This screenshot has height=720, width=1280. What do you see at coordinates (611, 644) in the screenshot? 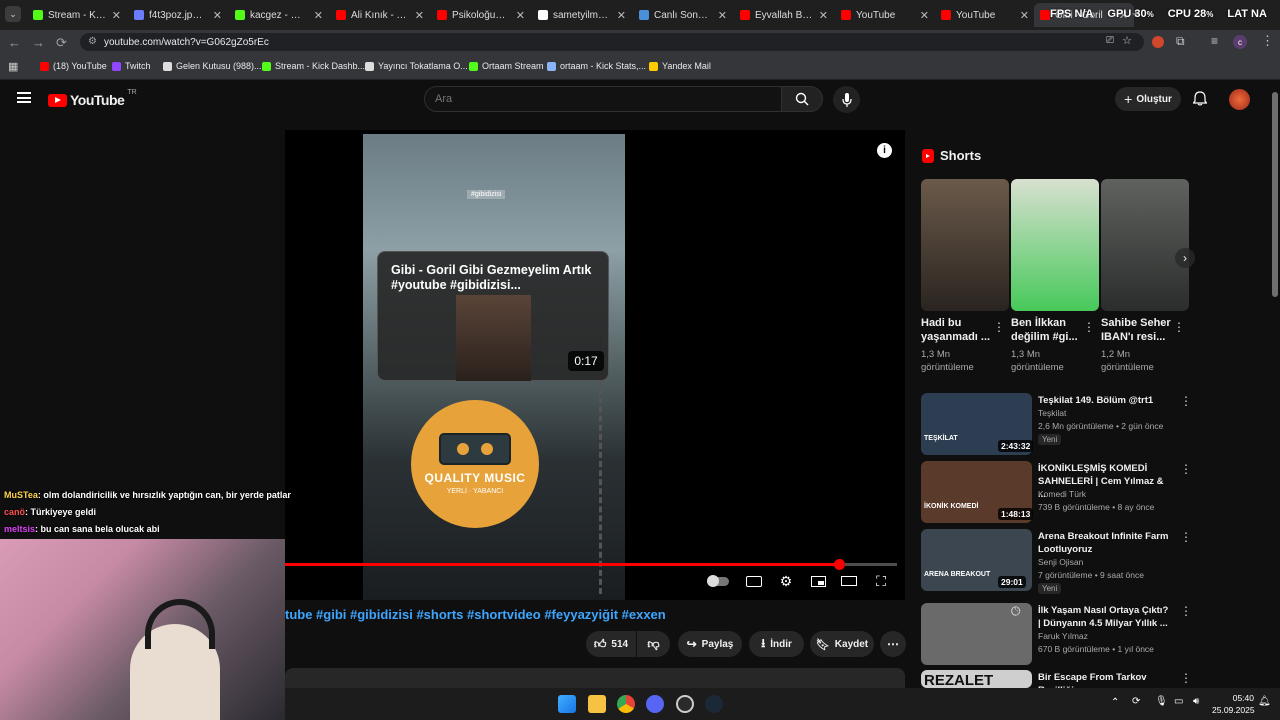
I see `like-button: 👍︎ 514` at bounding box center [611, 644].